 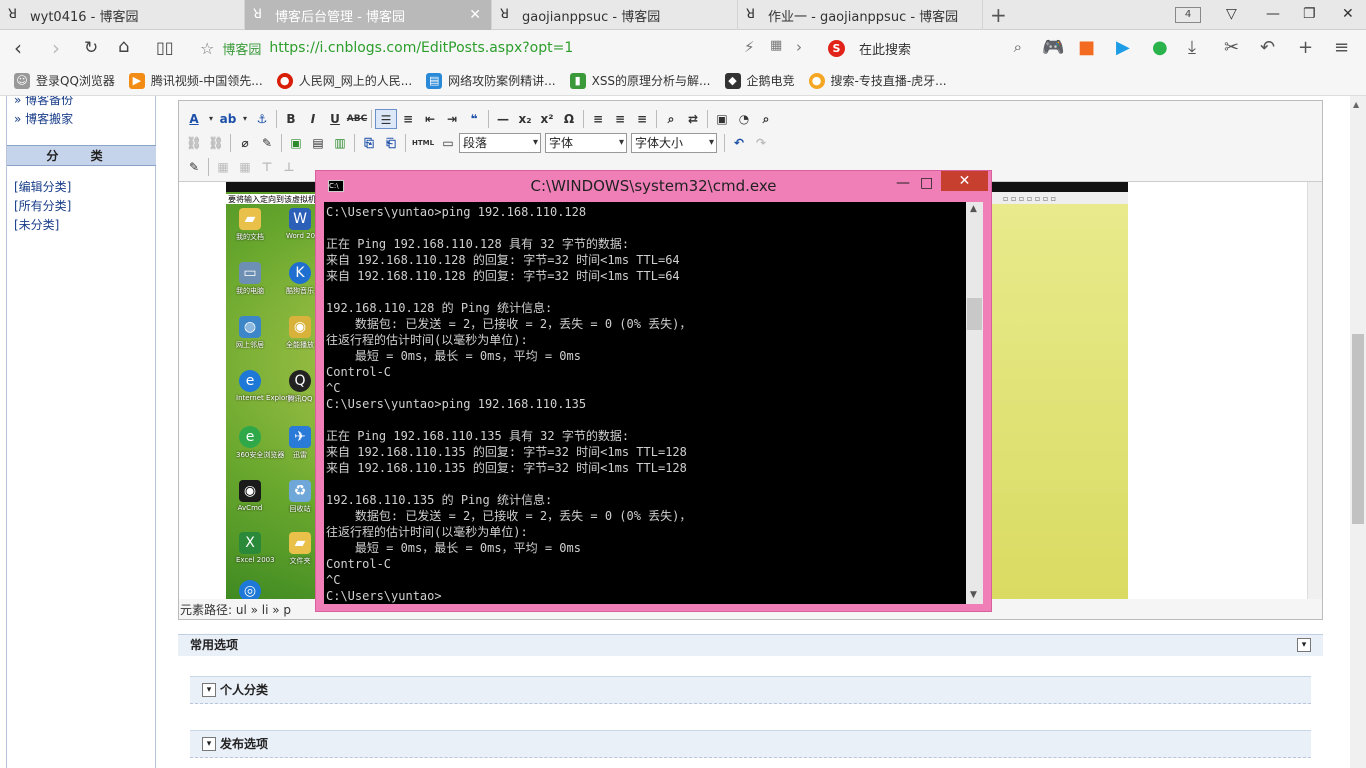 I want to click on sidebar-link-uncategorized: [未分类], so click(x=36, y=224).